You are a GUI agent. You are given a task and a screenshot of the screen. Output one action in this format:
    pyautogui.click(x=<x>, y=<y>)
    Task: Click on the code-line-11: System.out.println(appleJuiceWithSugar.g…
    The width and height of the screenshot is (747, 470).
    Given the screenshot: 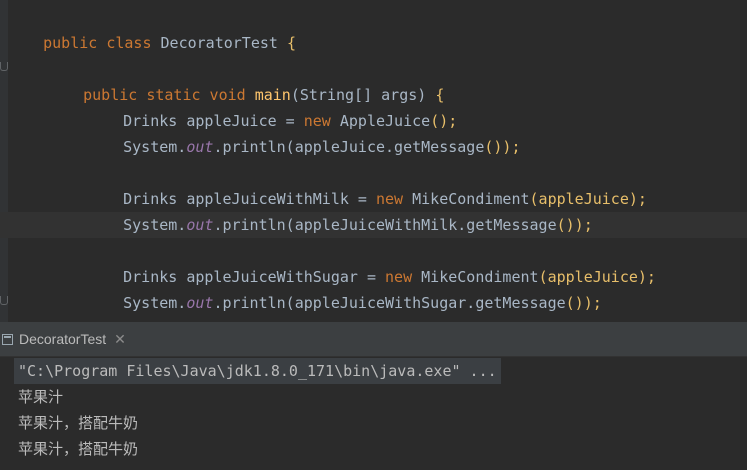 What is the action you would take?
    pyautogui.click(x=344, y=288)
    